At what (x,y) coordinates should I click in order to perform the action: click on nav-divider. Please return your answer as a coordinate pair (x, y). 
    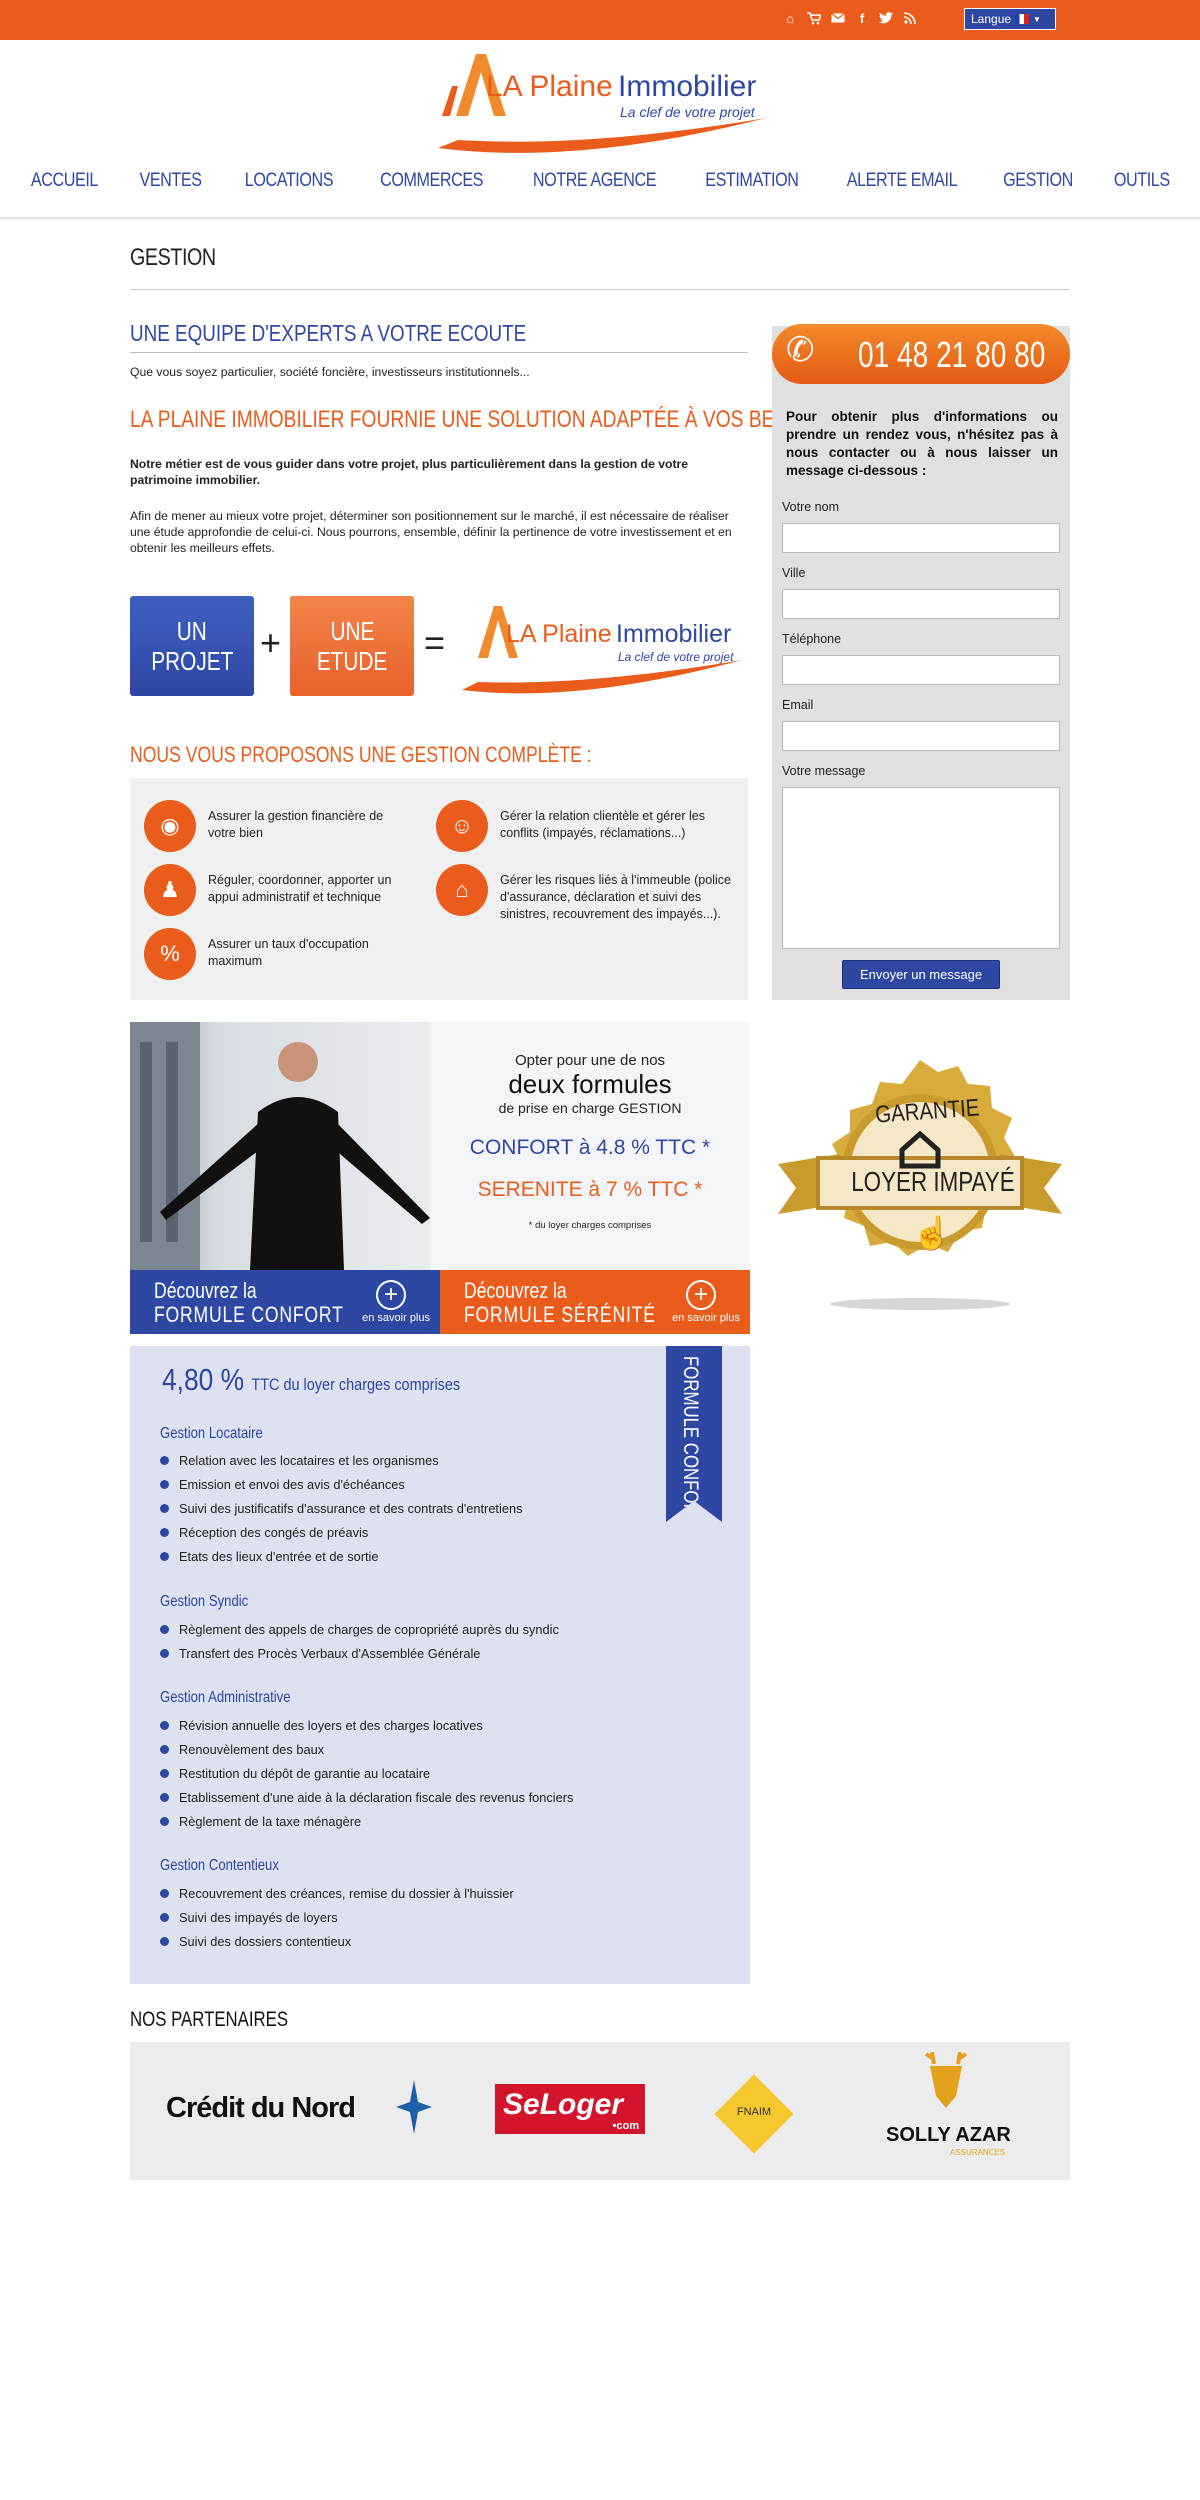
    Looking at the image, I should click on (600, 219).